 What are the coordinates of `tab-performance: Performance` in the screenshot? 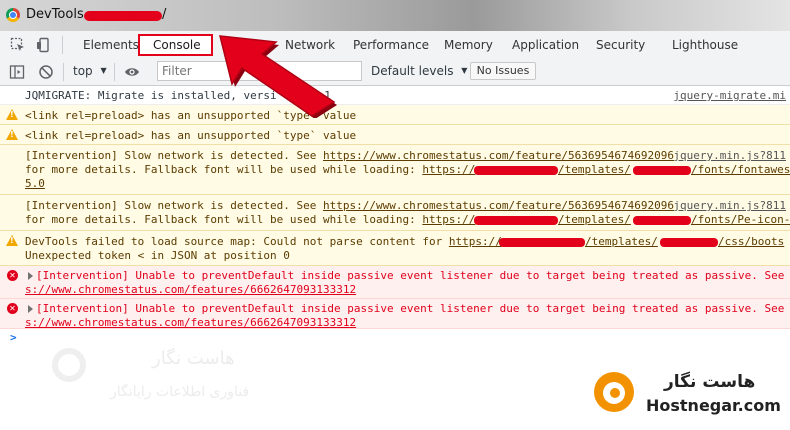 It's located at (391, 45).